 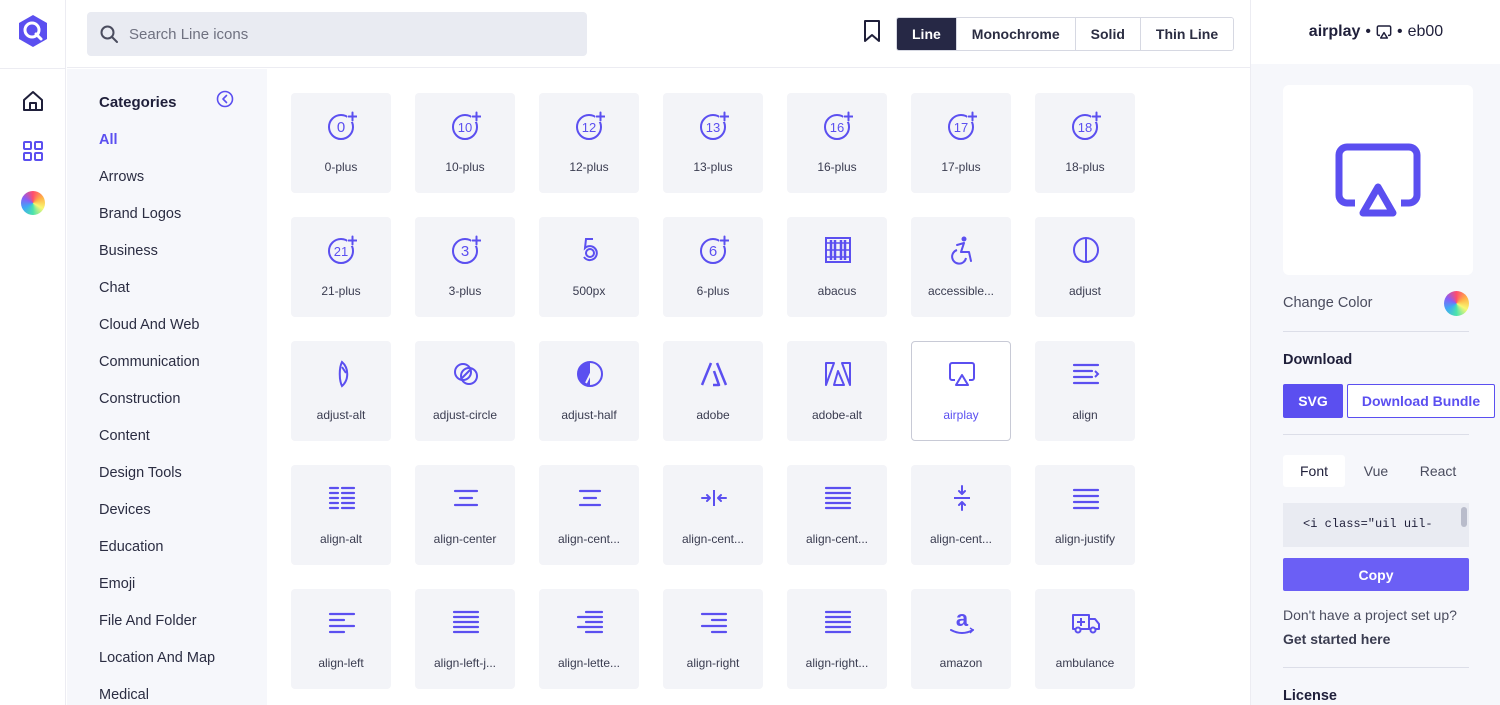 What do you see at coordinates (33, 203) in the screenshot?
I see `color-wheel-icon` at bounding box center [33, 203].